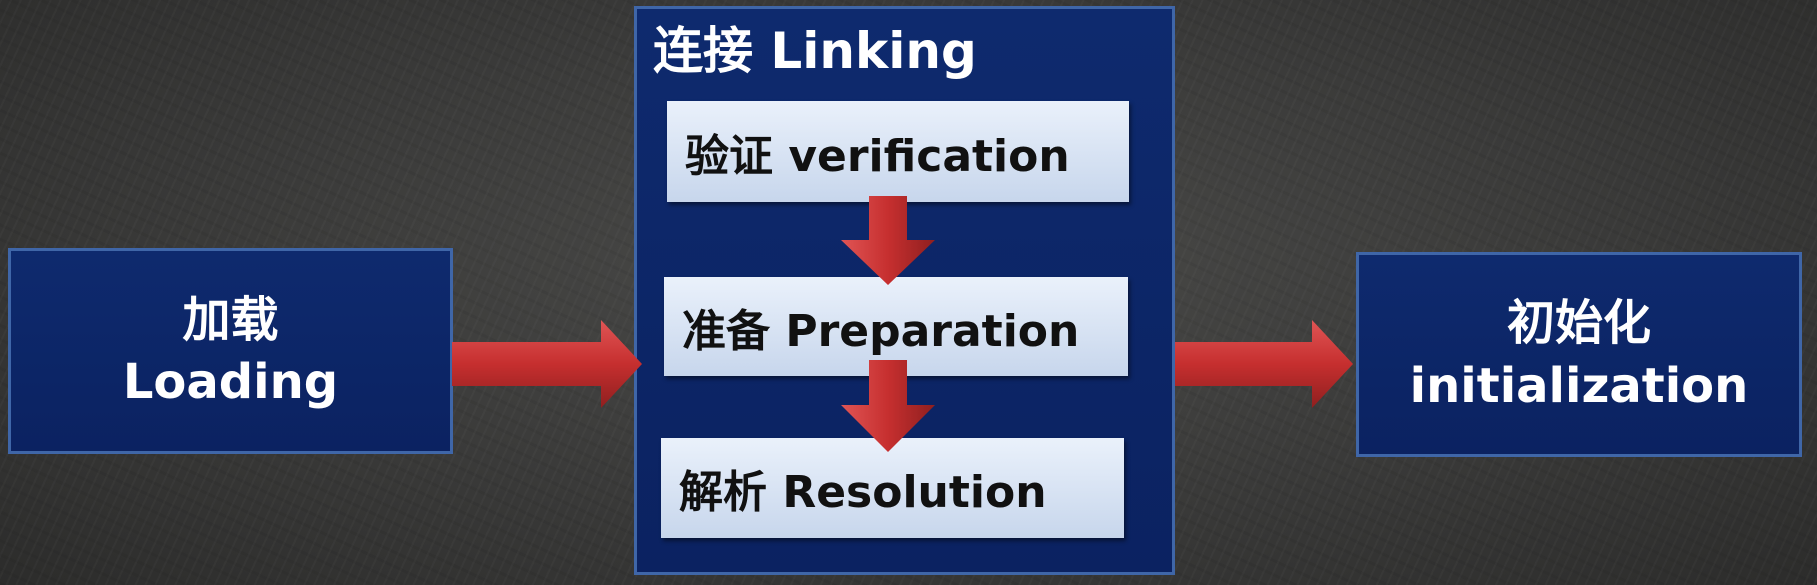 The image size is (1817, 585). What do you see at coordinates (1578, 323) in the screenshot?
I see `initialization-zh-label: 初始化` at bounding box center [1578, 323].